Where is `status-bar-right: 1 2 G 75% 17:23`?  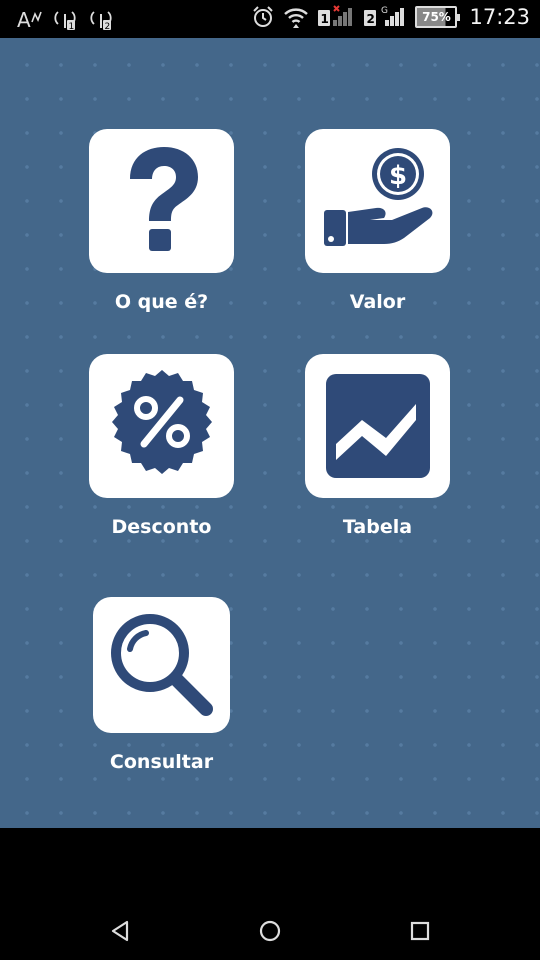 status-bar-right: 1 2 G 75% 17:23 is located at coordinates (390, 17).